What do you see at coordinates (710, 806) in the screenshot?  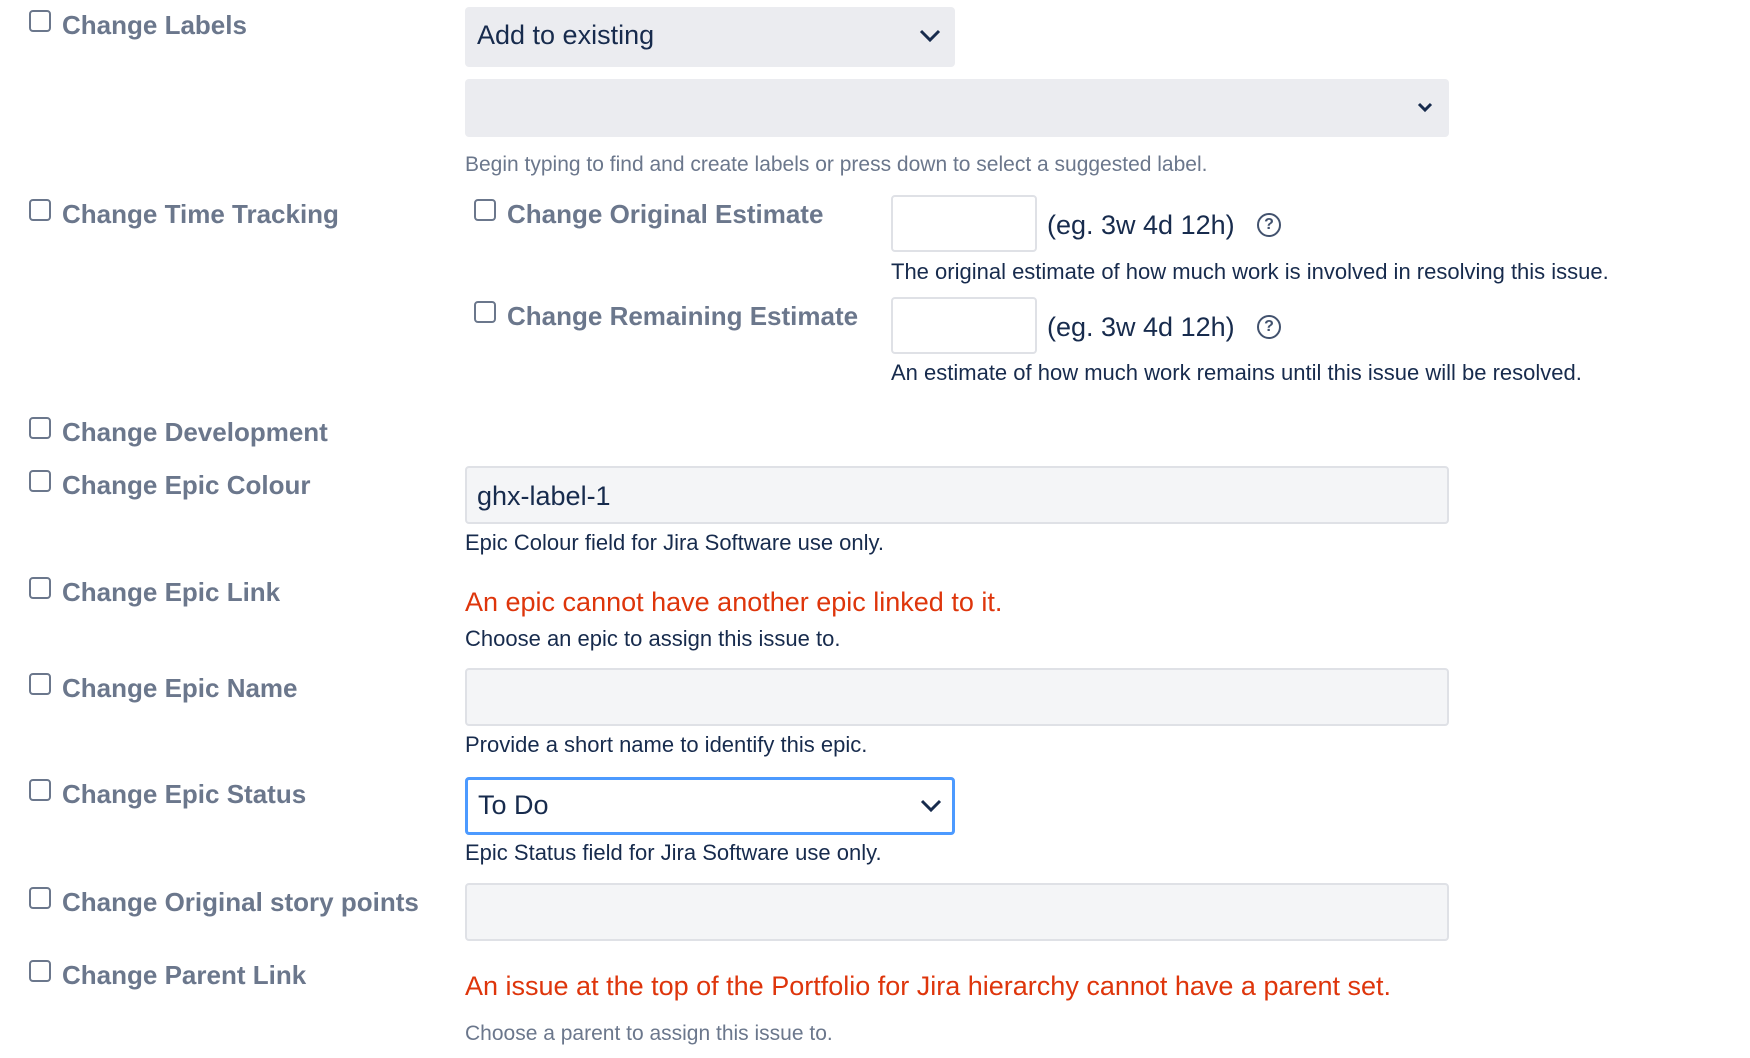 I see `epic-status-select: To Do` at bounding box center [710, 806].